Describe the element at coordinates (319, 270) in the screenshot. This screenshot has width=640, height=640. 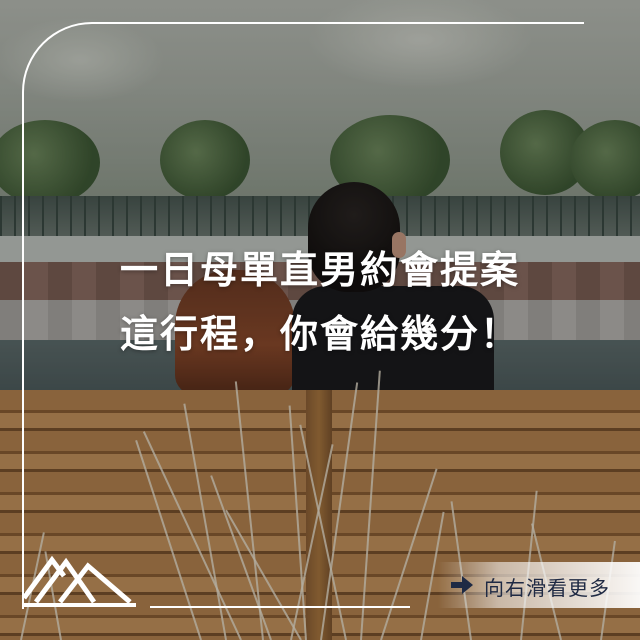
I see `headline-line-1: 一日母單直男約會提案` at that location.